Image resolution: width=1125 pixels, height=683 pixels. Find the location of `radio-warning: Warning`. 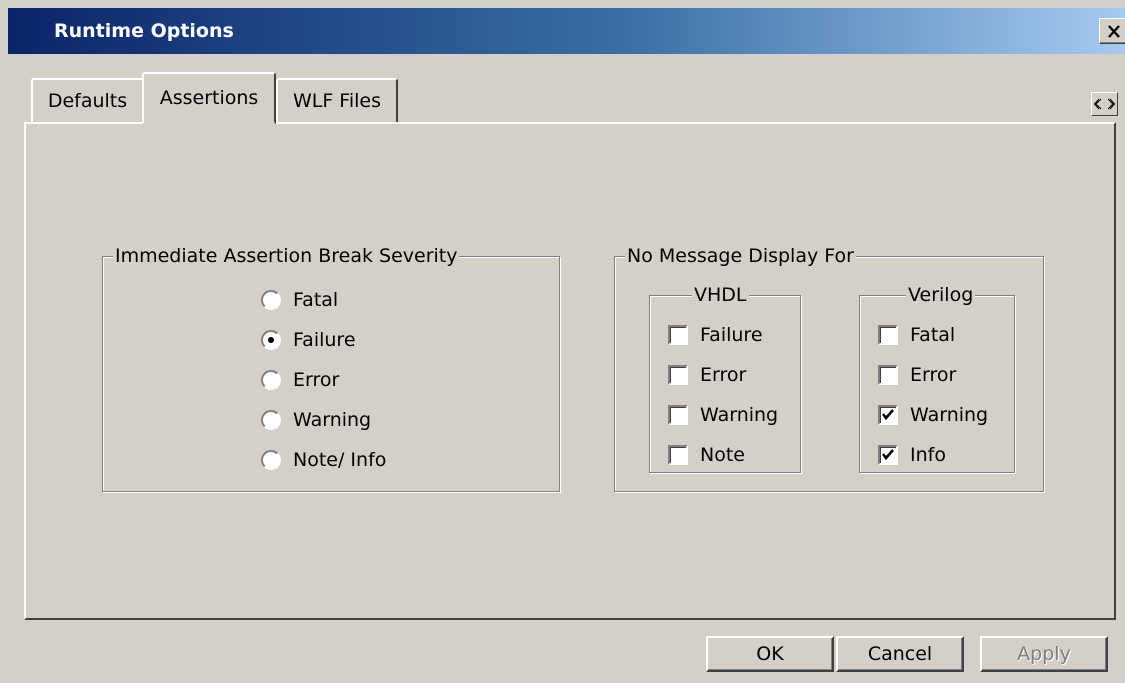

radio-warning: Warning is located at coordinates (316, 420).